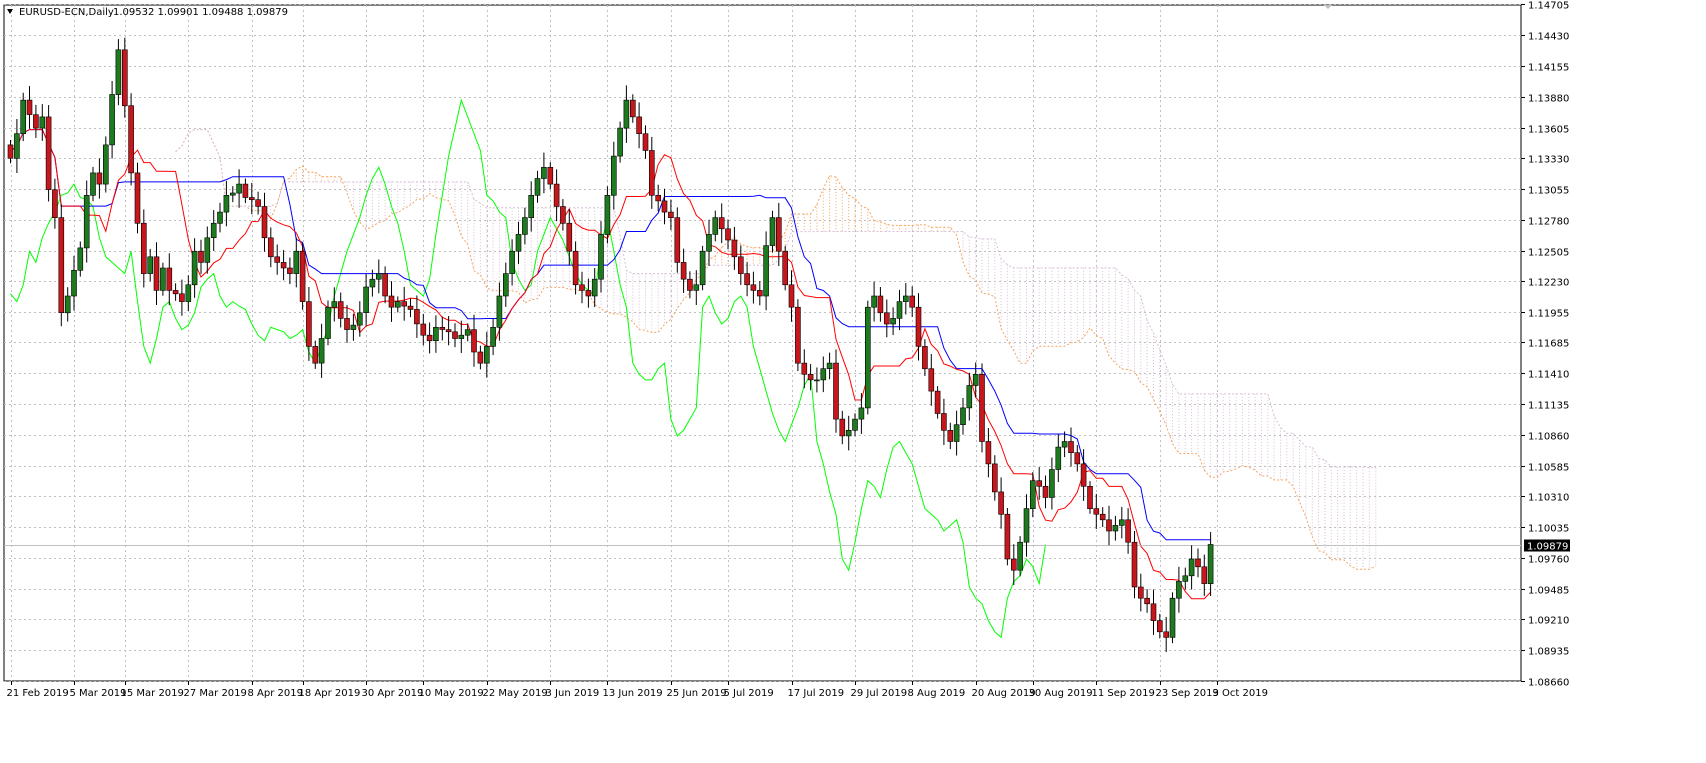 The image size is (1706, 763). Describe the element at coordinates (573, 693) in the screenshot. I see `x-tick-label: 3 Jun 2019` at that location.